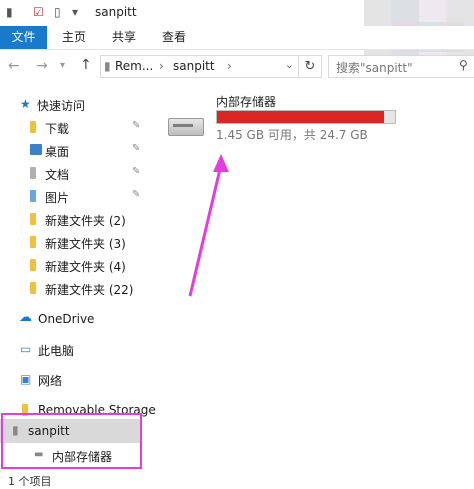  What do you see at coordinates (237, 480) in the screenshot?
I see `status-bar: 1 个项目` at bounding box center [237, 480].